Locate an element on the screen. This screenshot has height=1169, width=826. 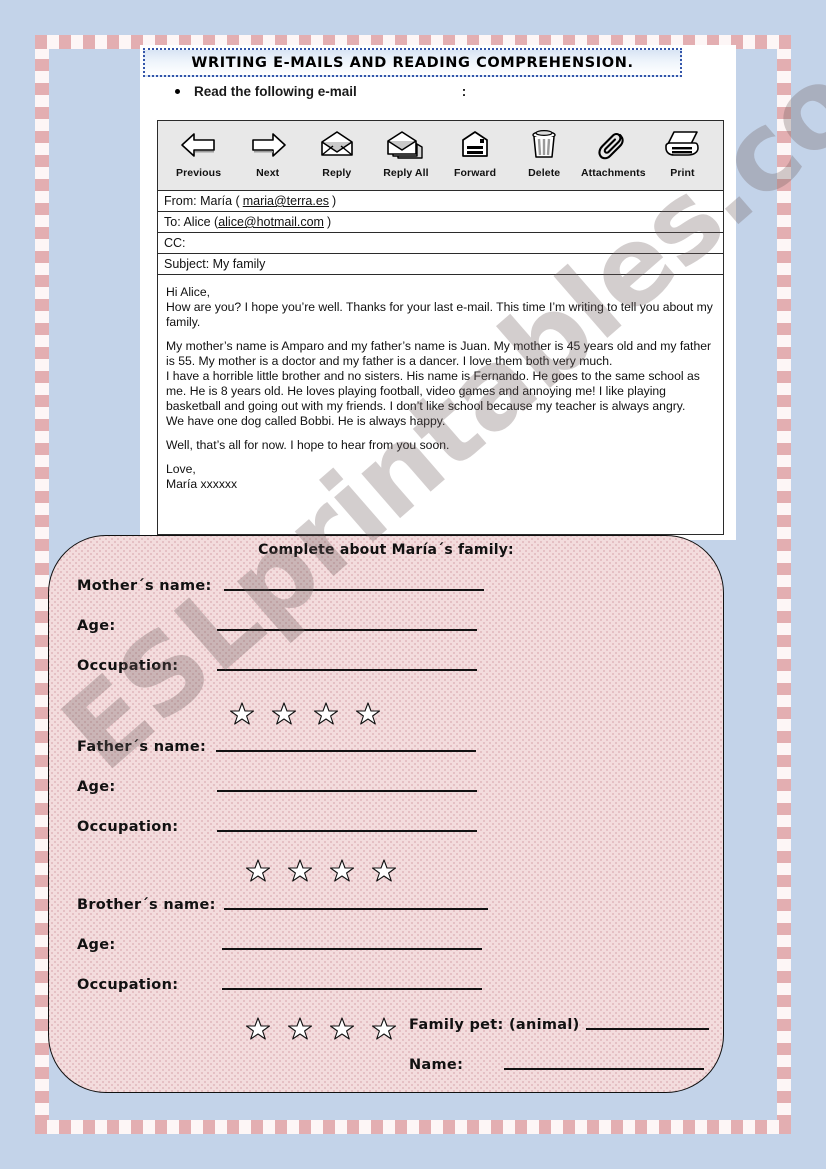
answer-line-brother-name is located at coordinates (355, 908).